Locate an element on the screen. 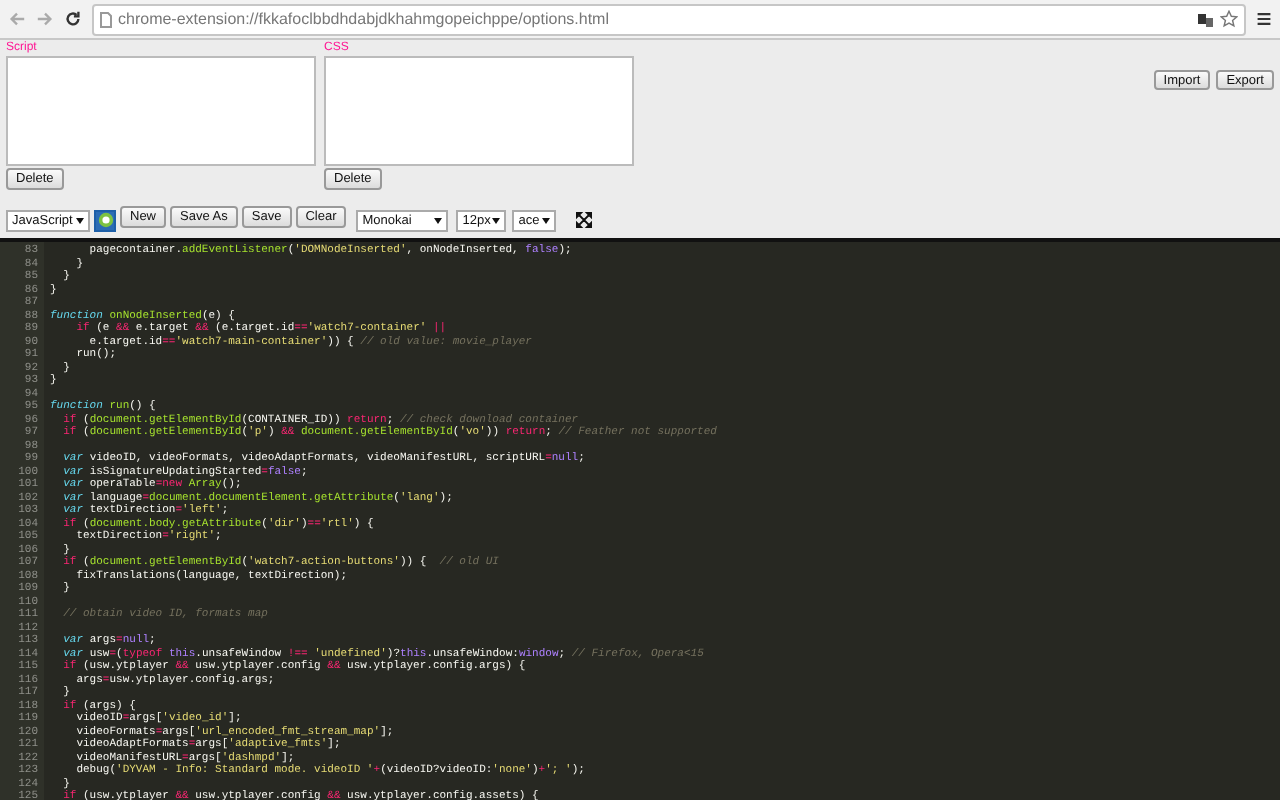 The width and height of the screenshot is (1280, 800). reload-icon is located at coordinates (73, 19).